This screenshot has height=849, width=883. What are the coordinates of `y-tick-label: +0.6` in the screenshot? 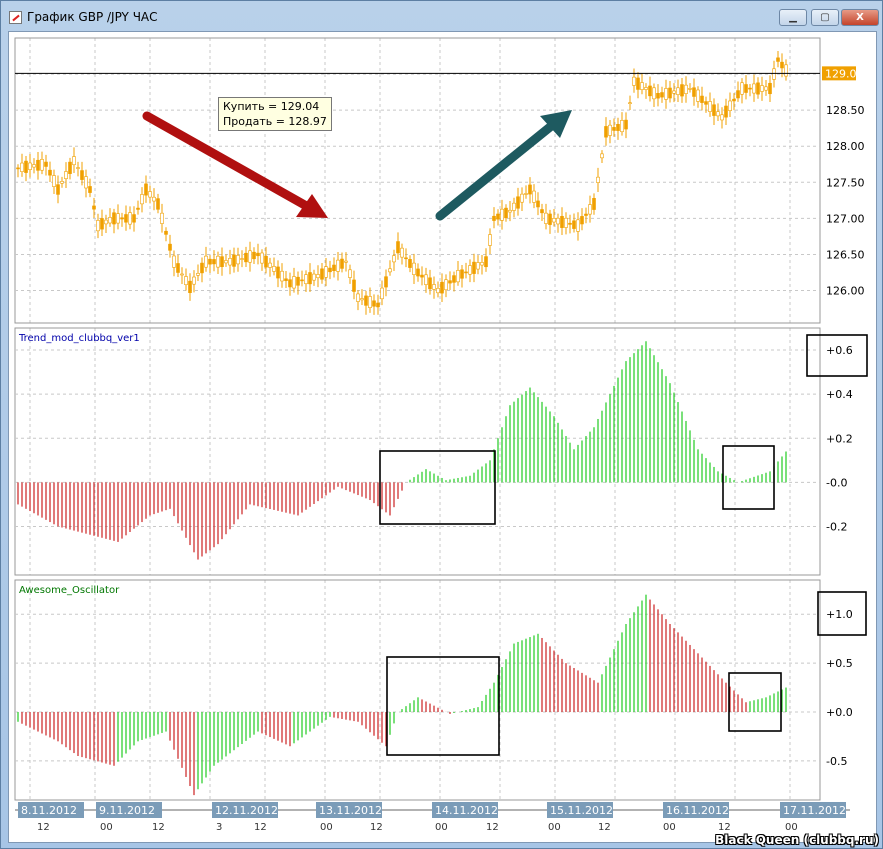 It's located at (839, 350).